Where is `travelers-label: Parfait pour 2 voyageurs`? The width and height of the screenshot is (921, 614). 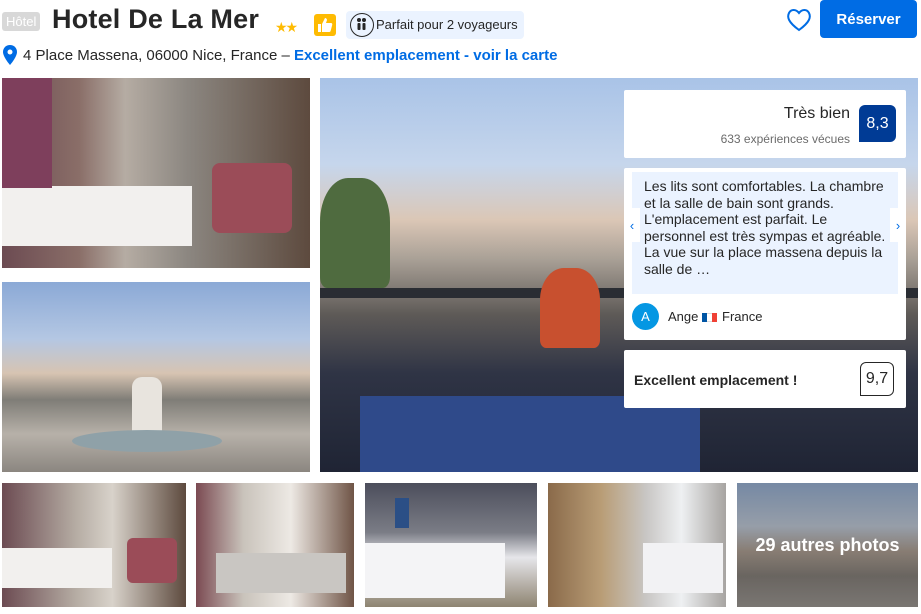
travelers-label: Parfait pour 2 voyageurs is located at coordinates (447, 24).